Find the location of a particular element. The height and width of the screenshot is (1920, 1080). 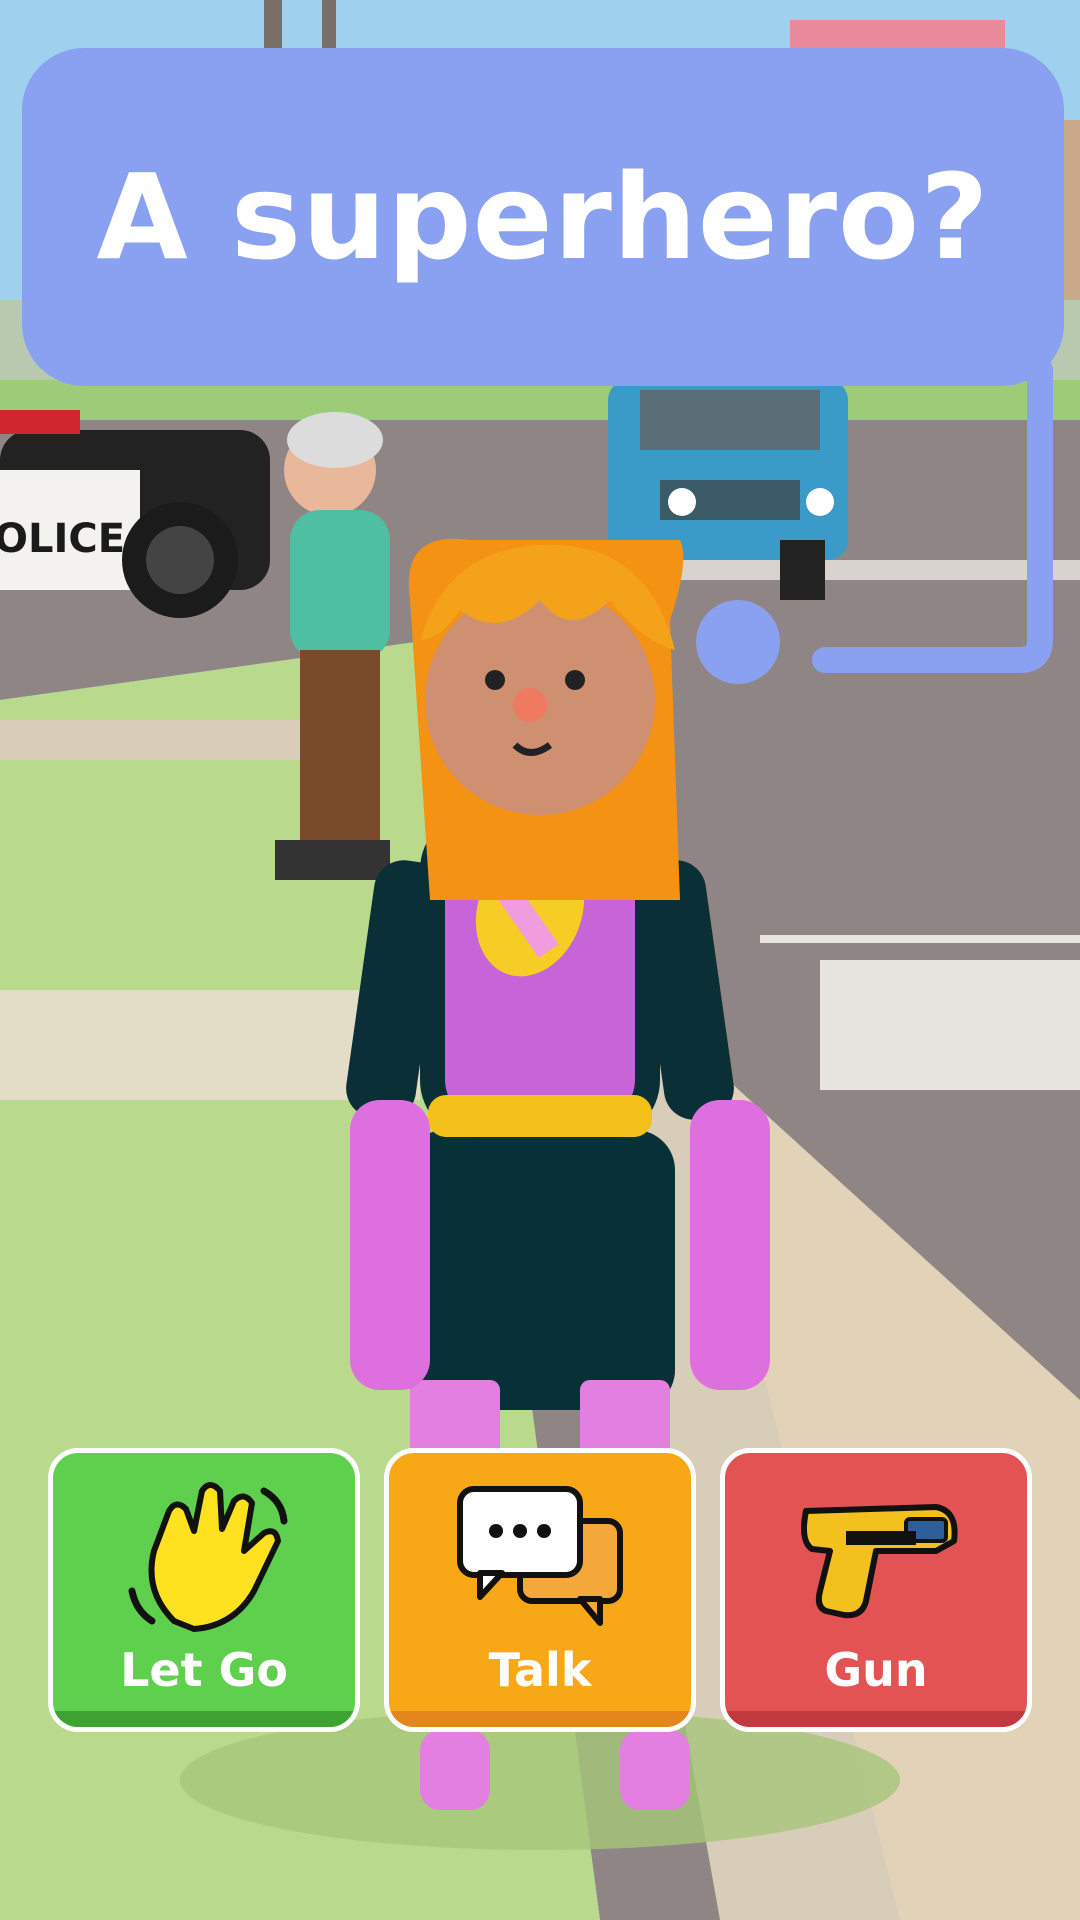

chat-bubbles-icon is located at coordinates (540, 1556).